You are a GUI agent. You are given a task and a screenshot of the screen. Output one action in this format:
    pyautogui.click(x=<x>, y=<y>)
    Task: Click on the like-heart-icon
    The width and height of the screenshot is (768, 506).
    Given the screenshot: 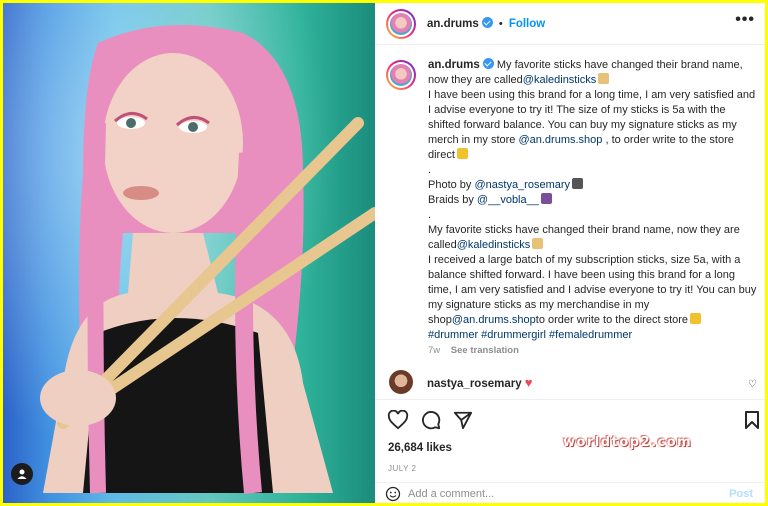 What is the action you would take?
    pyautogui.click(x=398, y=420)
    